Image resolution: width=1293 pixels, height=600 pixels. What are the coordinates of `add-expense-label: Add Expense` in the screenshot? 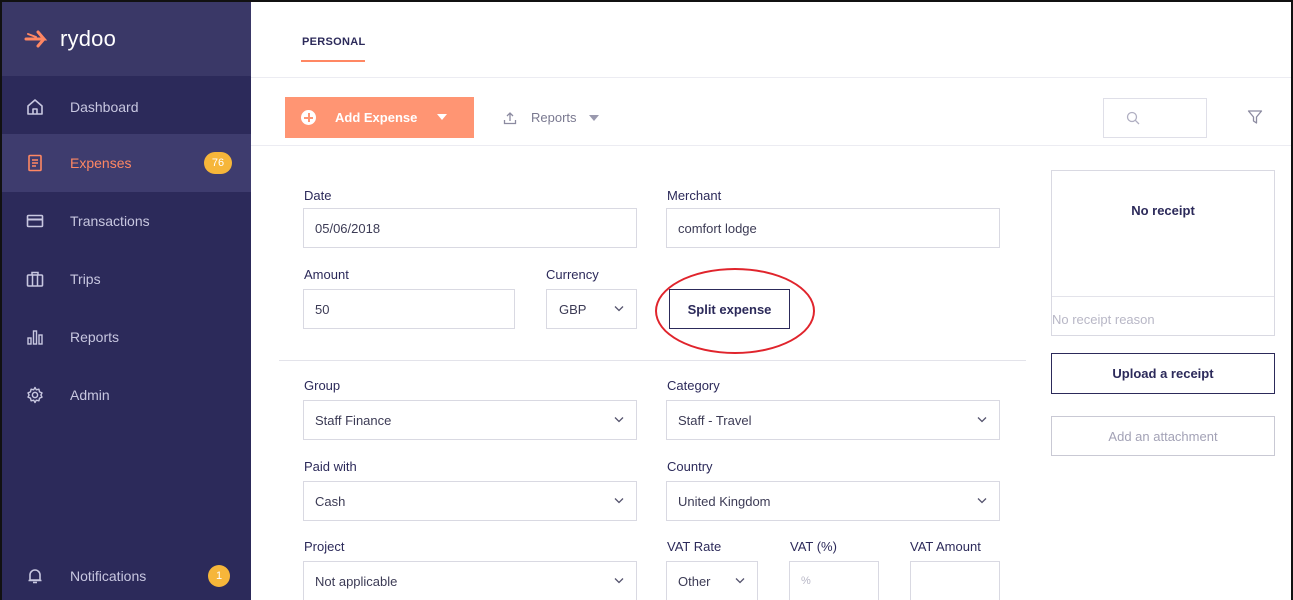 It's located at (376, 117).